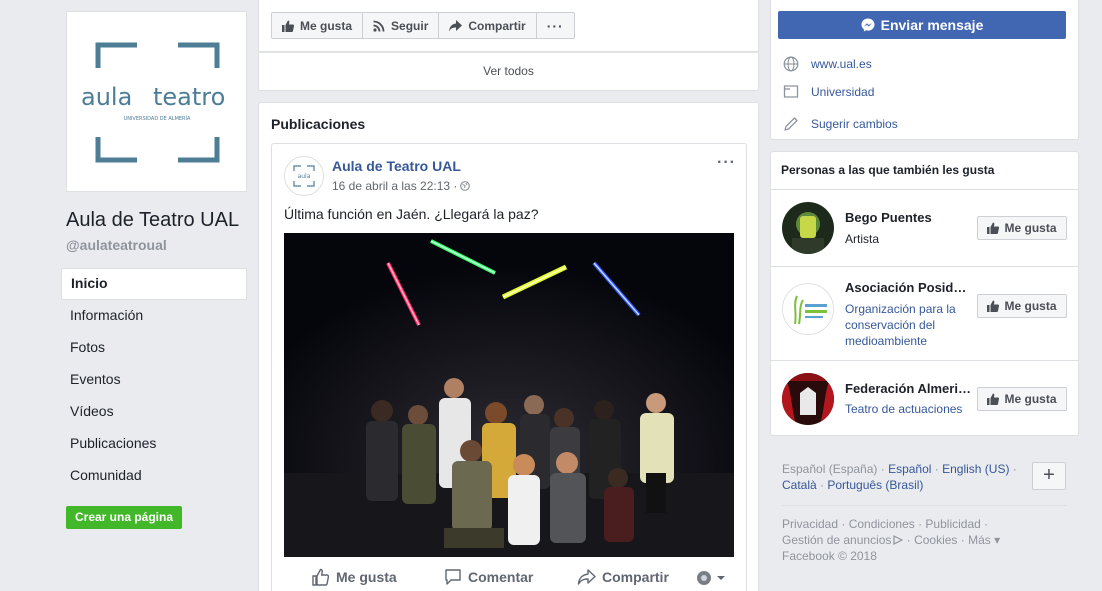 This screenshot has width=1102, height=591. I want to click on more-languages-button: +, so click(1049, 476).